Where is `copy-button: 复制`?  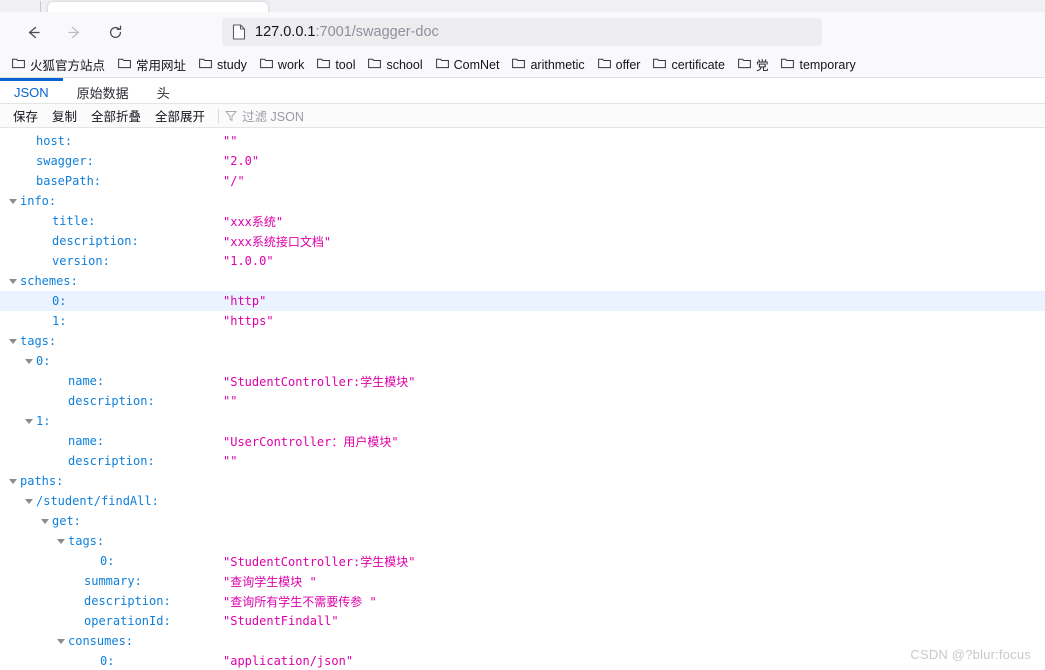
copy-button: 复制 is located at coordinates (64, 115).